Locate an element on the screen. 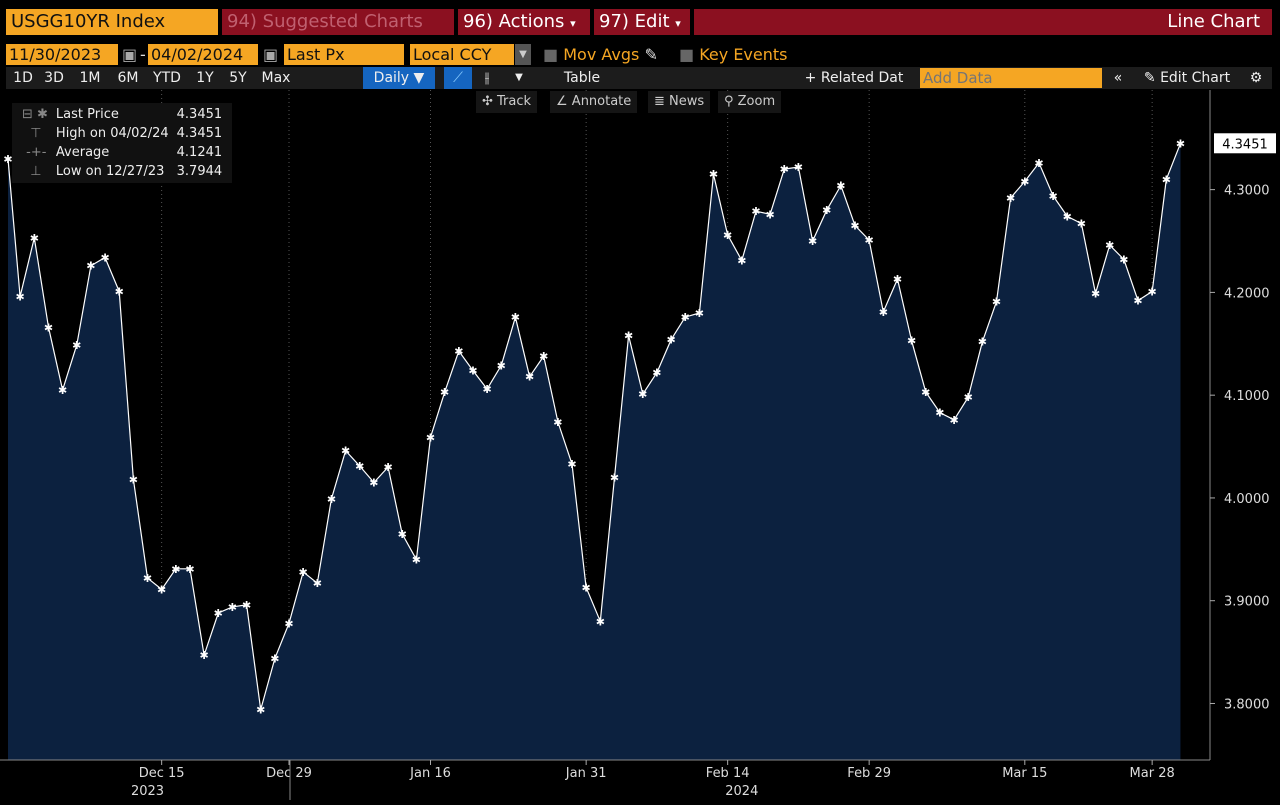 The height and width of the screenshot is (805, 1280). year-label: 2024 is located at coordinates (741, 791).